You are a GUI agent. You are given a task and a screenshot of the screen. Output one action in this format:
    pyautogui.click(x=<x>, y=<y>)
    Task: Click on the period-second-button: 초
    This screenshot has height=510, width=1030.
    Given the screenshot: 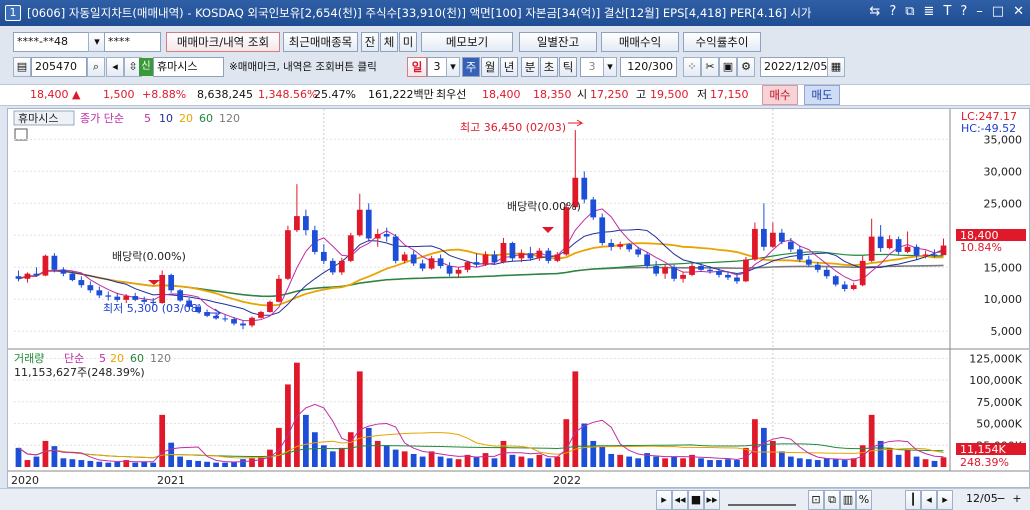 What is the action you would take?
    pyautogui.click(x=549, y=67)
    